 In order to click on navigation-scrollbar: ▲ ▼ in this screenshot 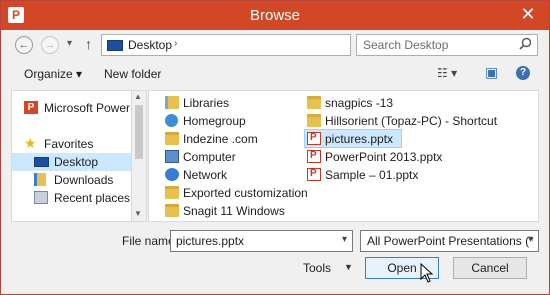, I will do `click(139, 156)`.